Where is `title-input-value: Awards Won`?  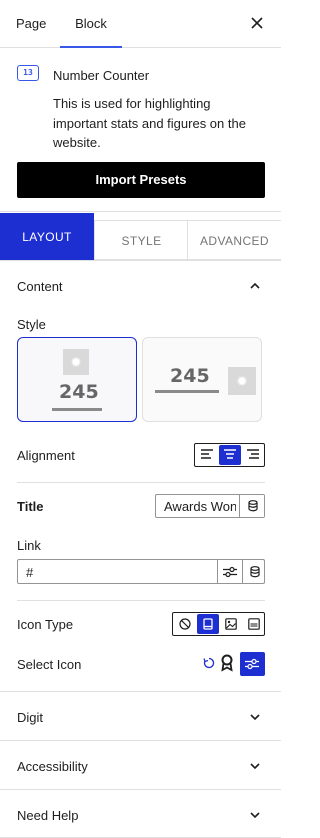
title-input-value: Awards Won is located at coordinates (201, 506).